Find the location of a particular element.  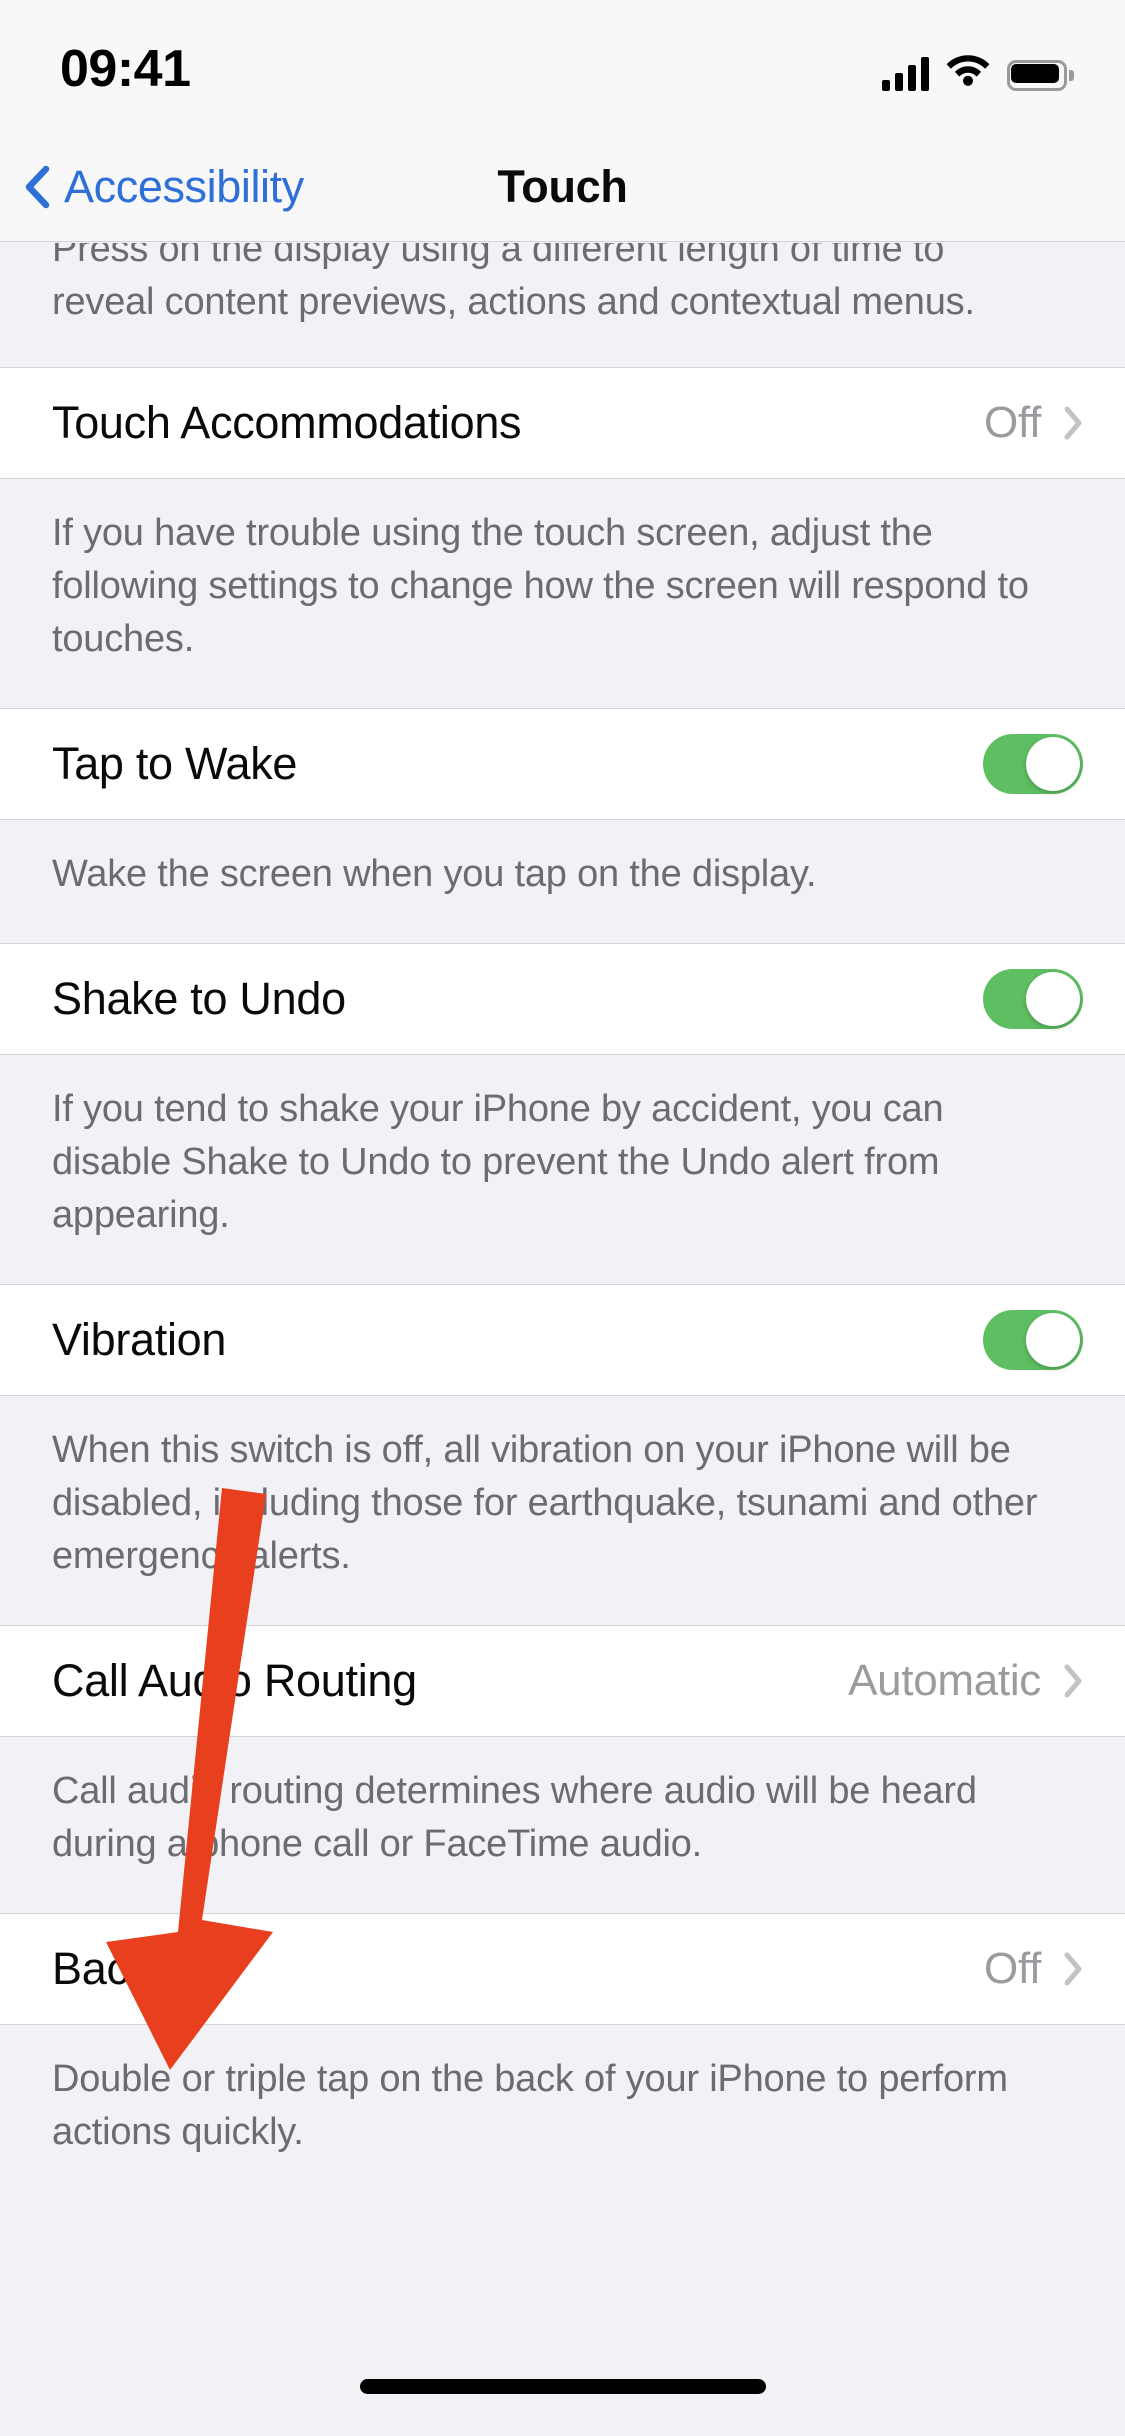

group-touch-accommodations: Touch Accommodations Off is located at coordinates (562, 423).